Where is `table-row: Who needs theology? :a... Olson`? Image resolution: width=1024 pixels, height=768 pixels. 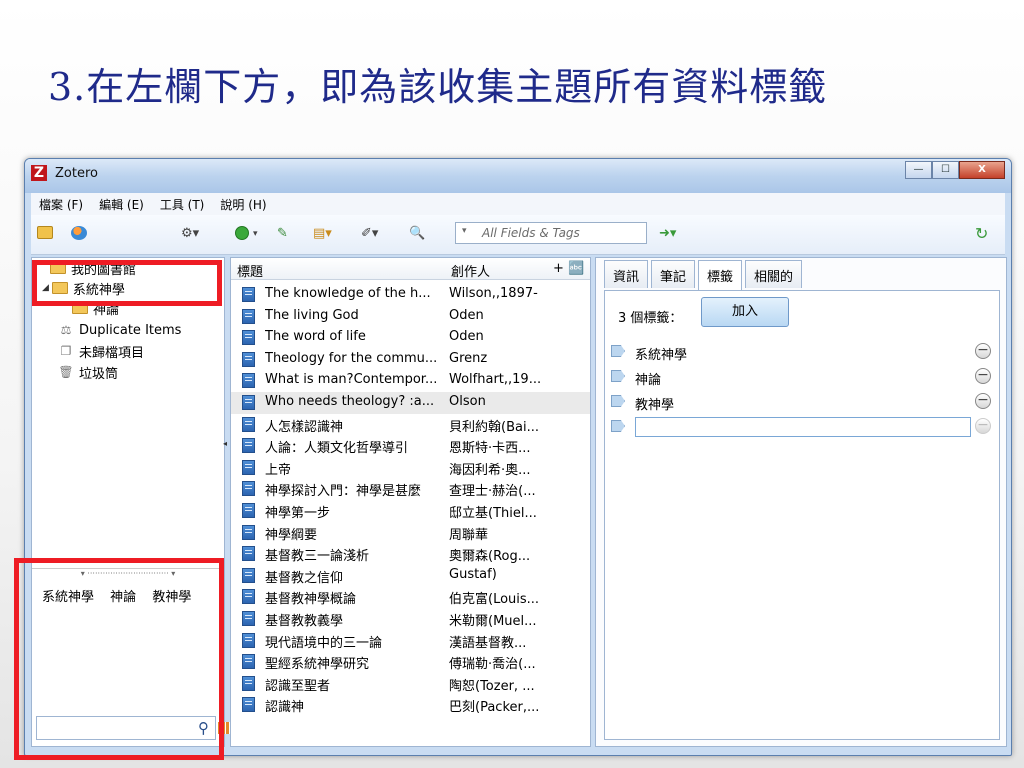 table-row: Who needs theology? :a... Olson is located at coordinates (410, 403).